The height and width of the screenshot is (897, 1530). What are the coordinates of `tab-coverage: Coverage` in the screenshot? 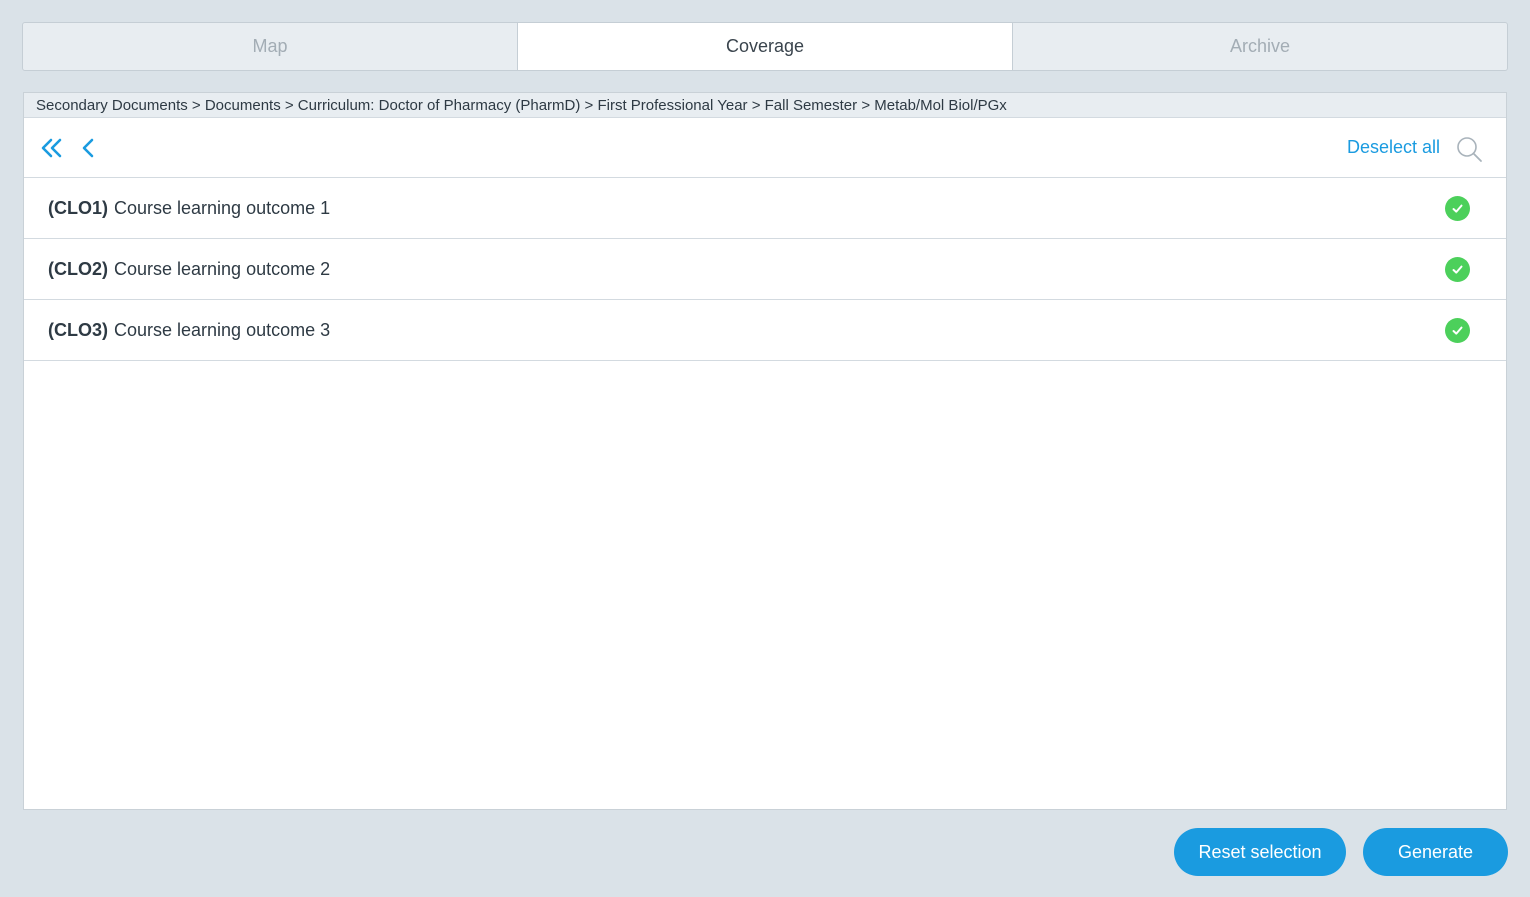 It's located at (765, 46).